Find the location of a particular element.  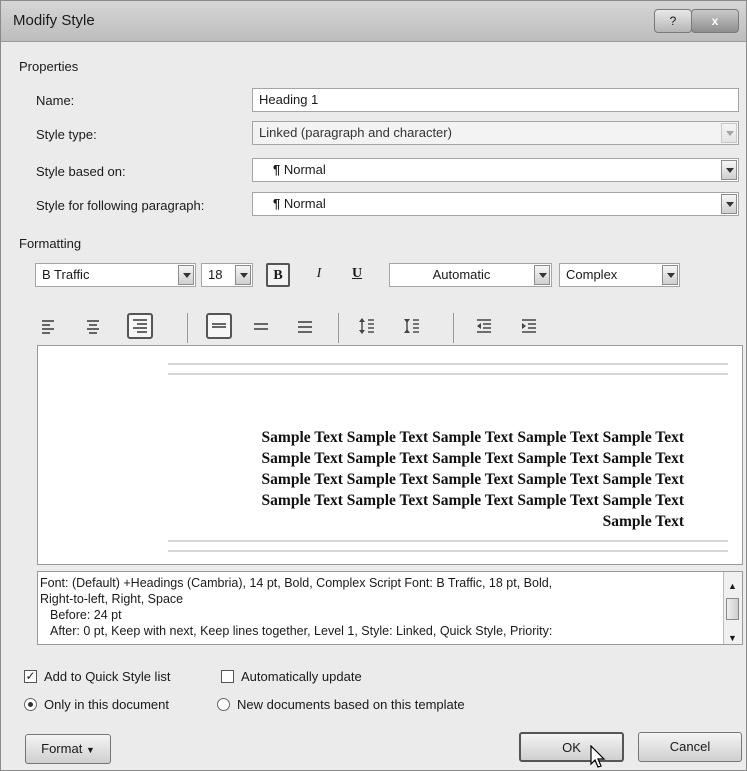

based-on-value: Normal is located at coordinates (304, 169).